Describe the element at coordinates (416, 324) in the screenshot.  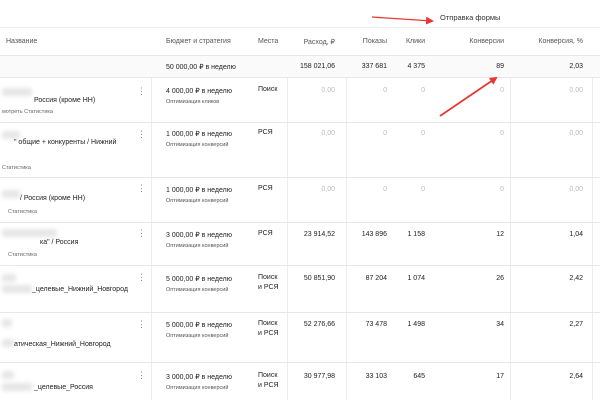
I see `clicks-value: 1 498` at that location.